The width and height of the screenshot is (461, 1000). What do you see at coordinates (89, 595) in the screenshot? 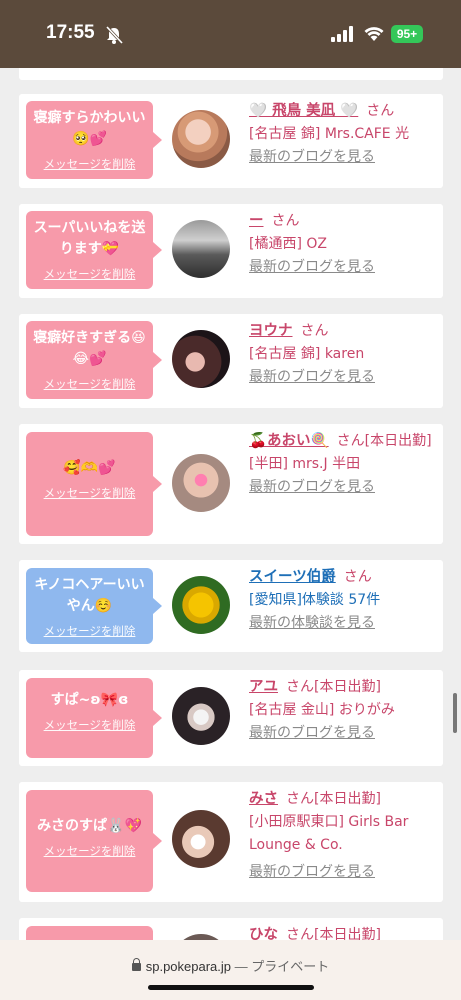
I see `message-text: キノコヘアーいいやん☺️` at bounding box center [89, 595].